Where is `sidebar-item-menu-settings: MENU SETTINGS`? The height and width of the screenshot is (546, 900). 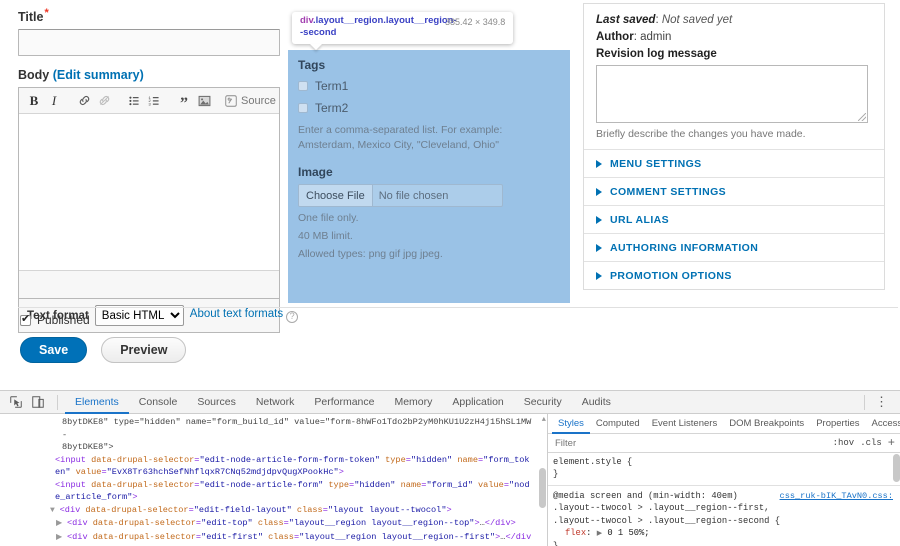 sidebar-item-menu-settings: MENU SETTINGS is located at coordinates (734, 163).